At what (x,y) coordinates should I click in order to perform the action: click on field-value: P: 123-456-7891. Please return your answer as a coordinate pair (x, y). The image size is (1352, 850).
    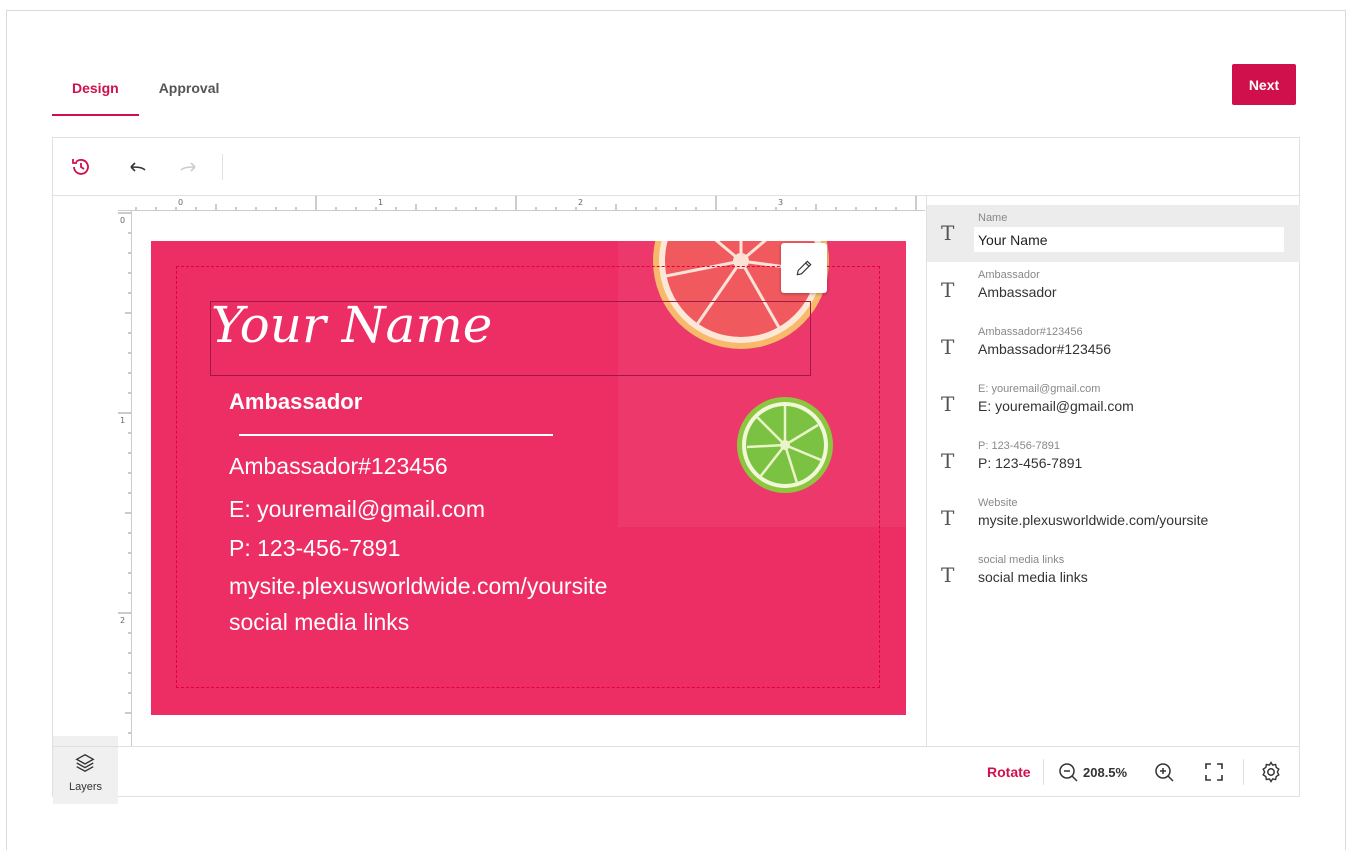
    Looking at the image, I should click on (1030, 463).